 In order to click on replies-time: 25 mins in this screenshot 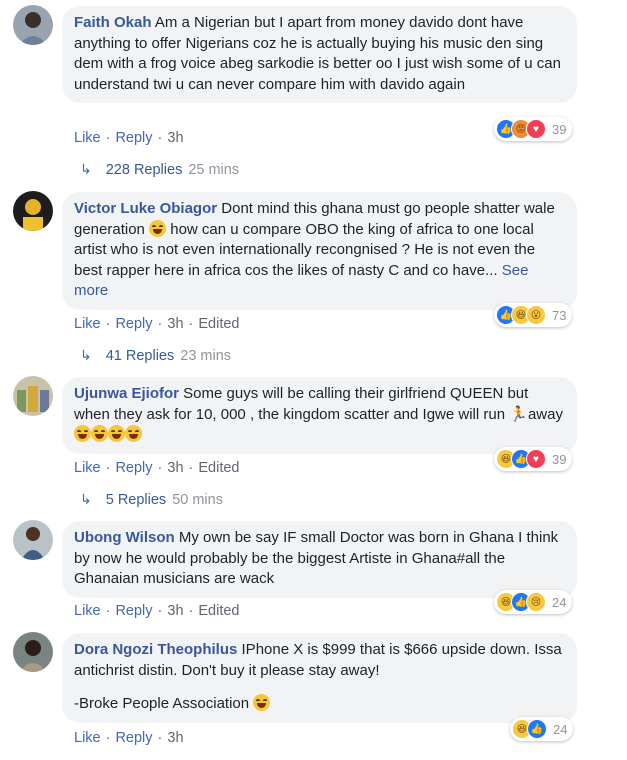, I will do `click(214, 170)`.